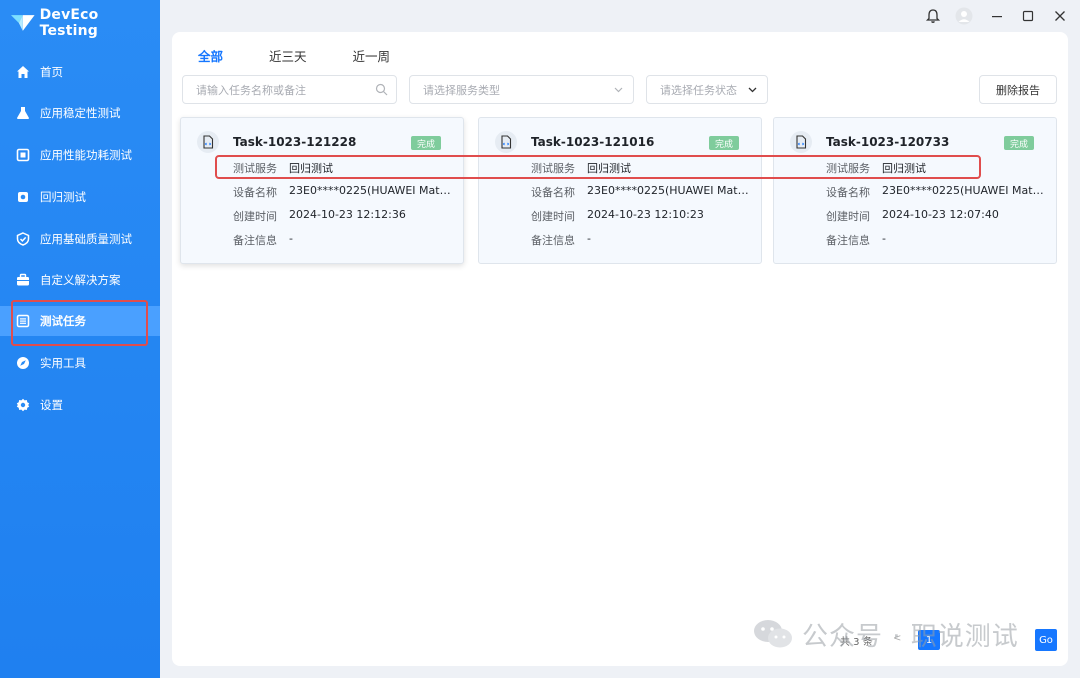 This screenshot has width=1080, height=678. I want to click on app-name: DevEco Testing, so click(69, 23).